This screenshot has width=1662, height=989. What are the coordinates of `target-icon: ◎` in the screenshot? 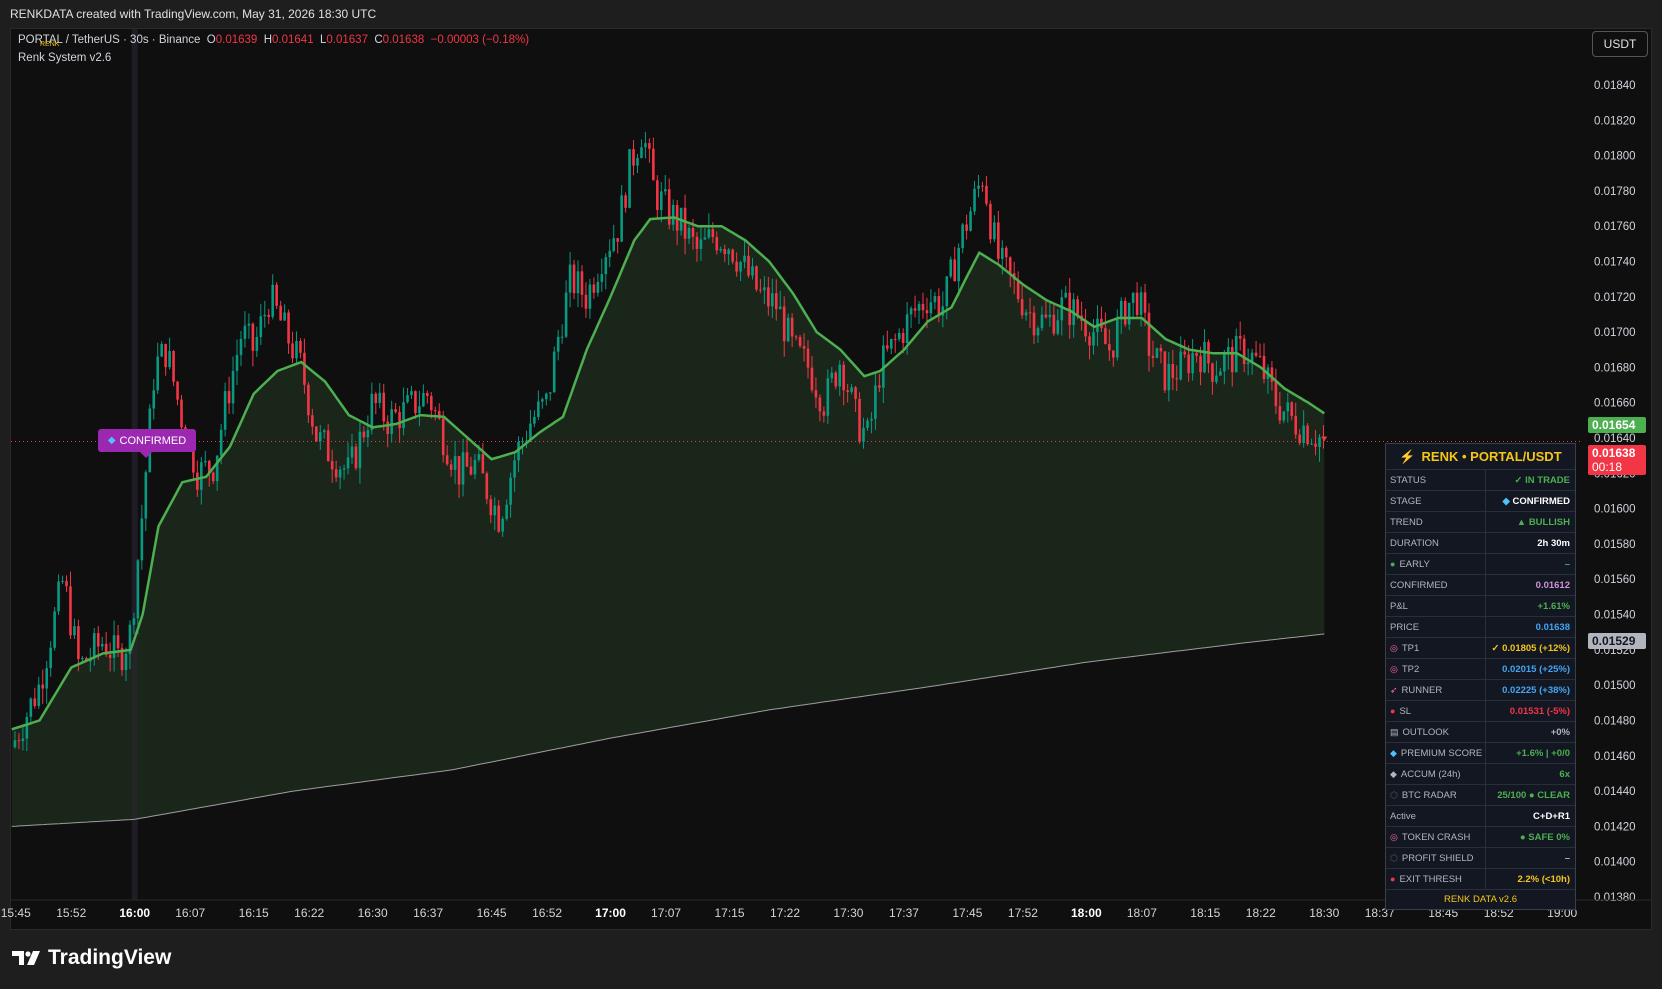 It's located at (1394, 647).